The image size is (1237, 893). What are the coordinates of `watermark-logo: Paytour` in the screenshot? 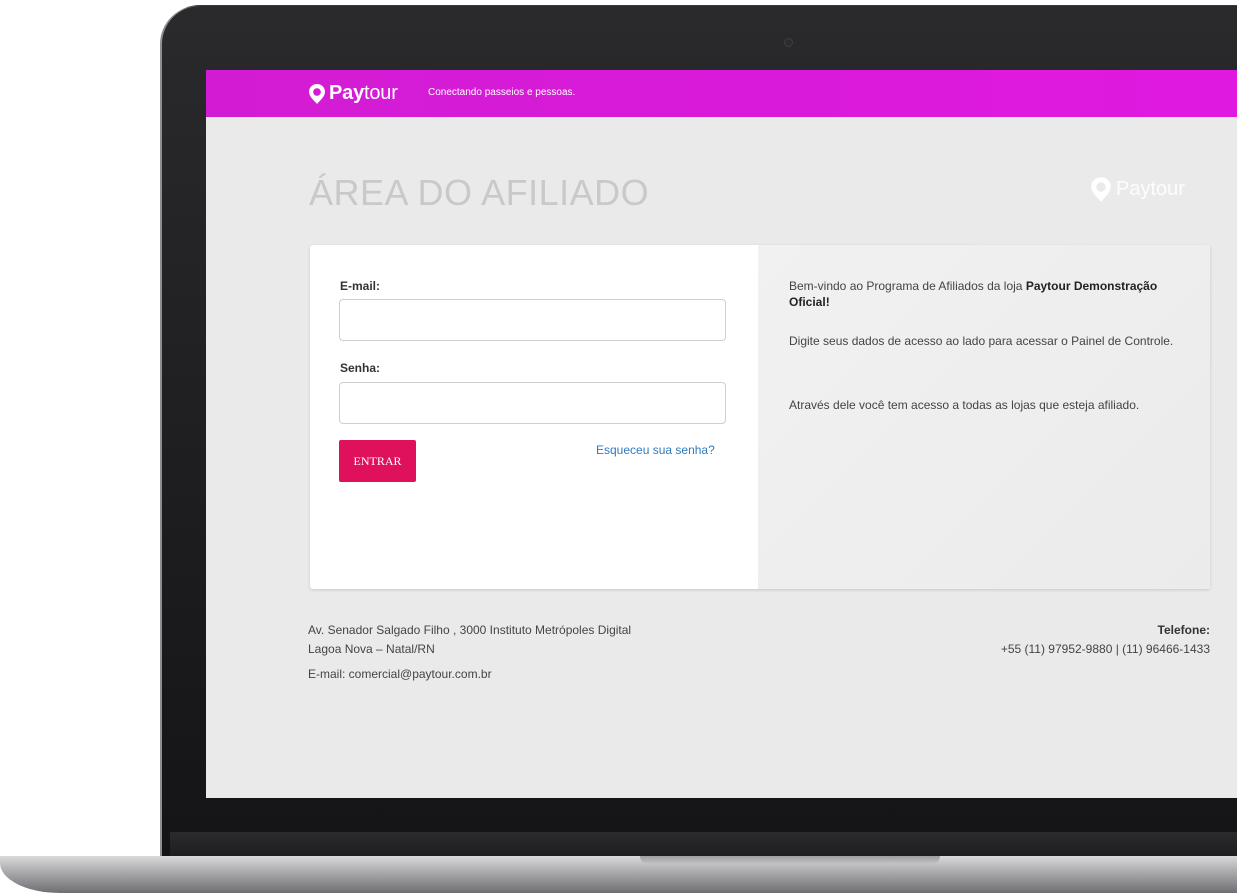 It's located at (1137, 189).